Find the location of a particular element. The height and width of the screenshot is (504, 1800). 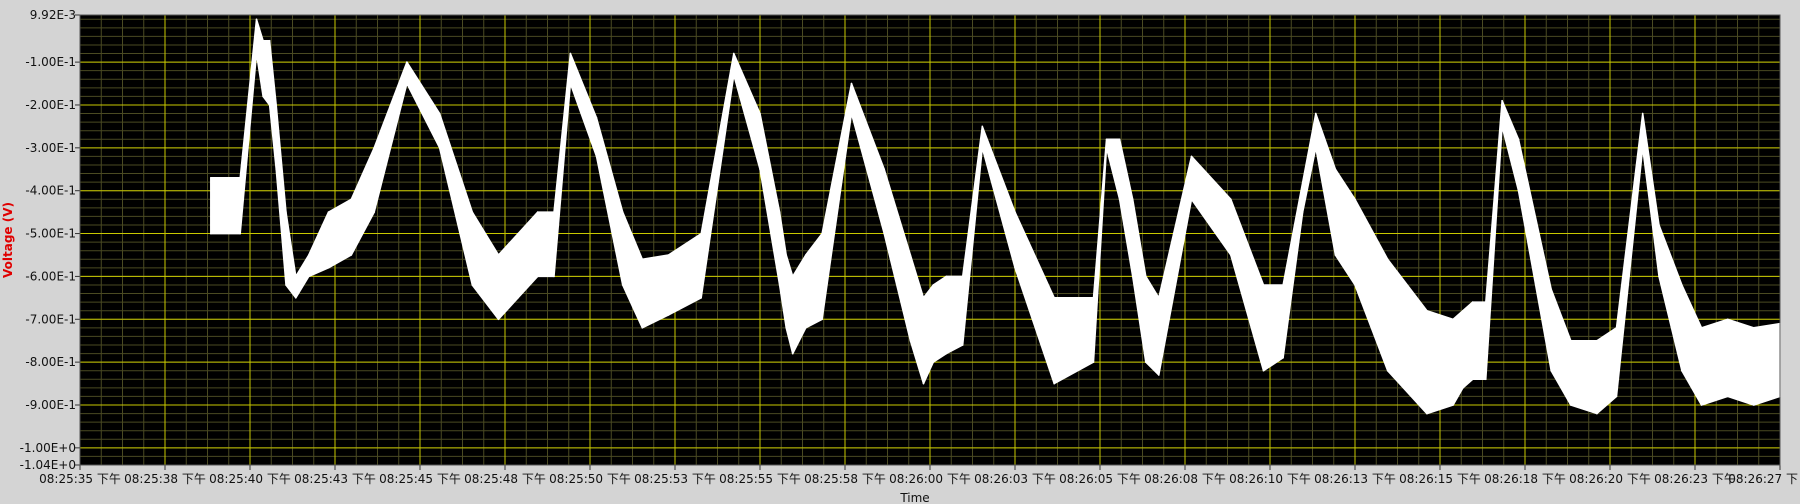

y-tick-label: -5.00E-1 is located at coordinates (50, 234).